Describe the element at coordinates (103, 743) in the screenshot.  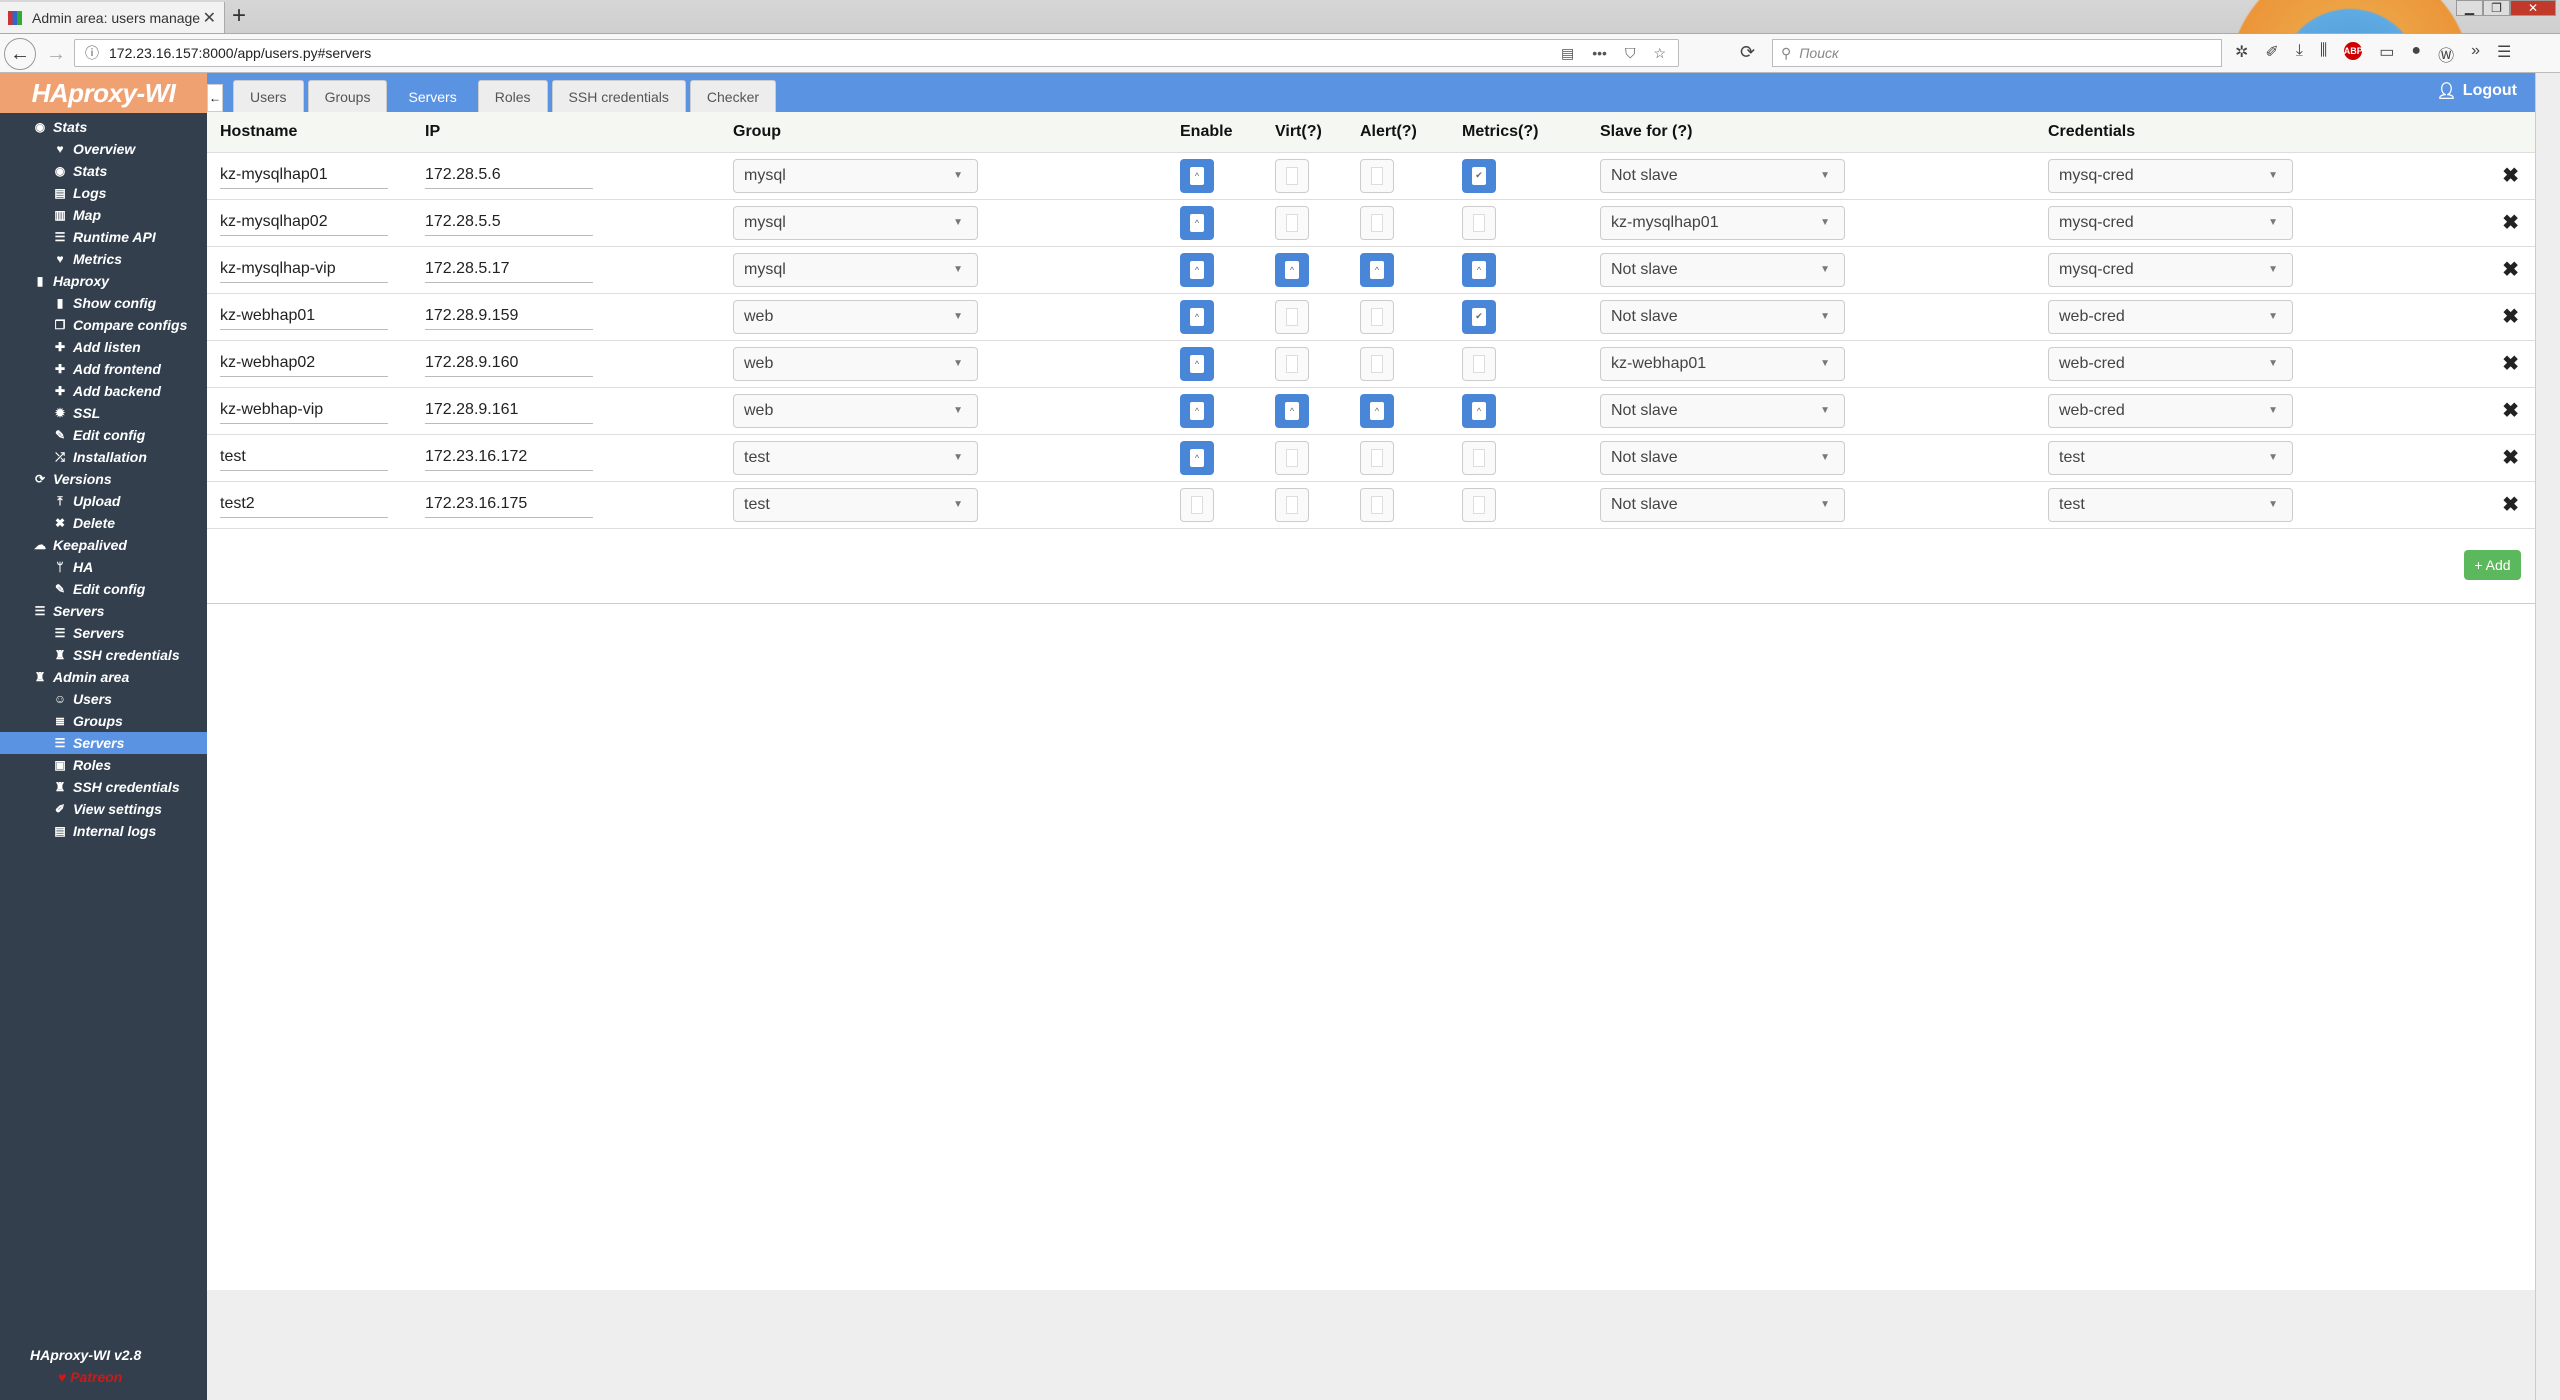
I see `sidebar-item-servers: ☰ Servers` at that location.